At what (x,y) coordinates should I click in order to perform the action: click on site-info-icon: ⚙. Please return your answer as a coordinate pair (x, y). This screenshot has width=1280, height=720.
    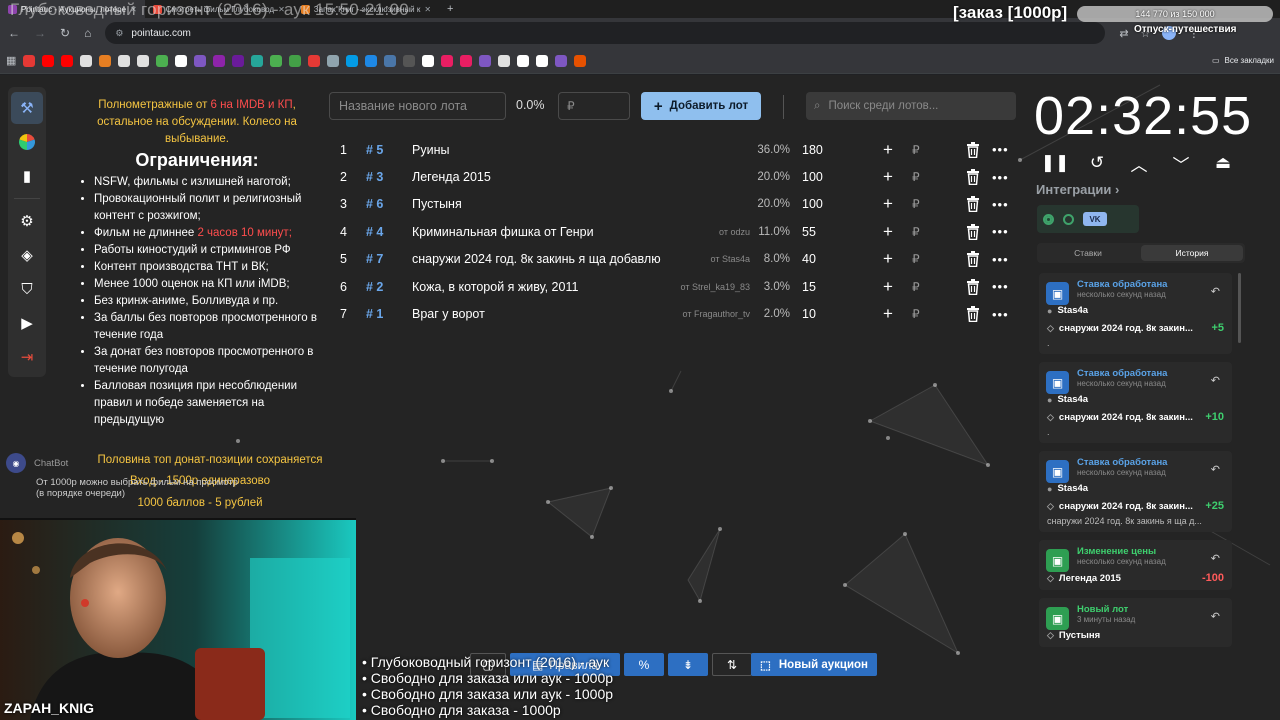
    Looking at the image, I should click on (119, 33).